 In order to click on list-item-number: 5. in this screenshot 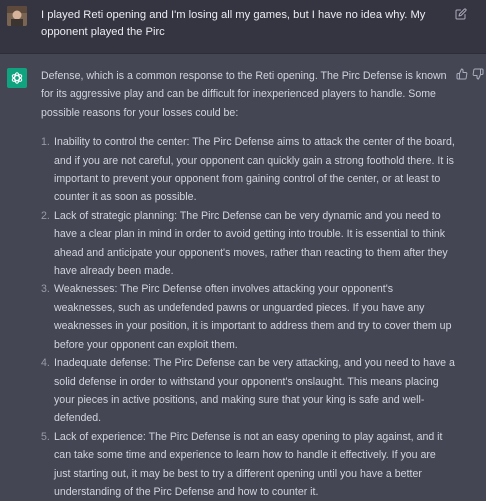, I will do `click(45, 436)`.